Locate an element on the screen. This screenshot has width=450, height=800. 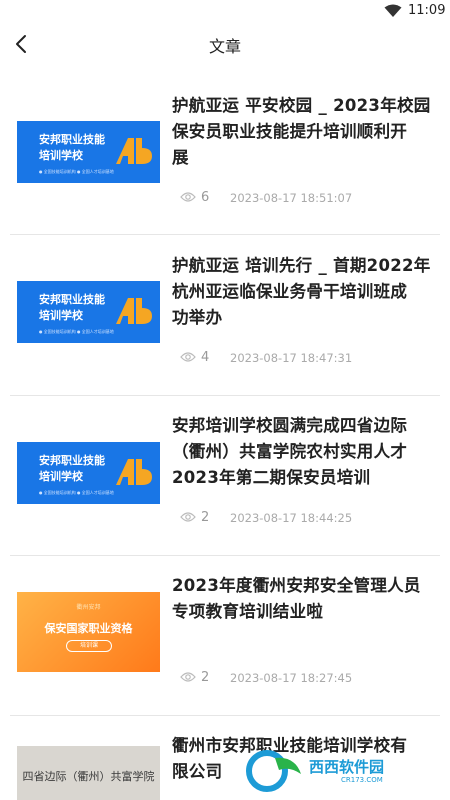
article-title: 护航亚运 培训先行 _ 首期2022年 杭州亚运临保业务骨干培训班成 功举办 is located at coordinates (303, 292).